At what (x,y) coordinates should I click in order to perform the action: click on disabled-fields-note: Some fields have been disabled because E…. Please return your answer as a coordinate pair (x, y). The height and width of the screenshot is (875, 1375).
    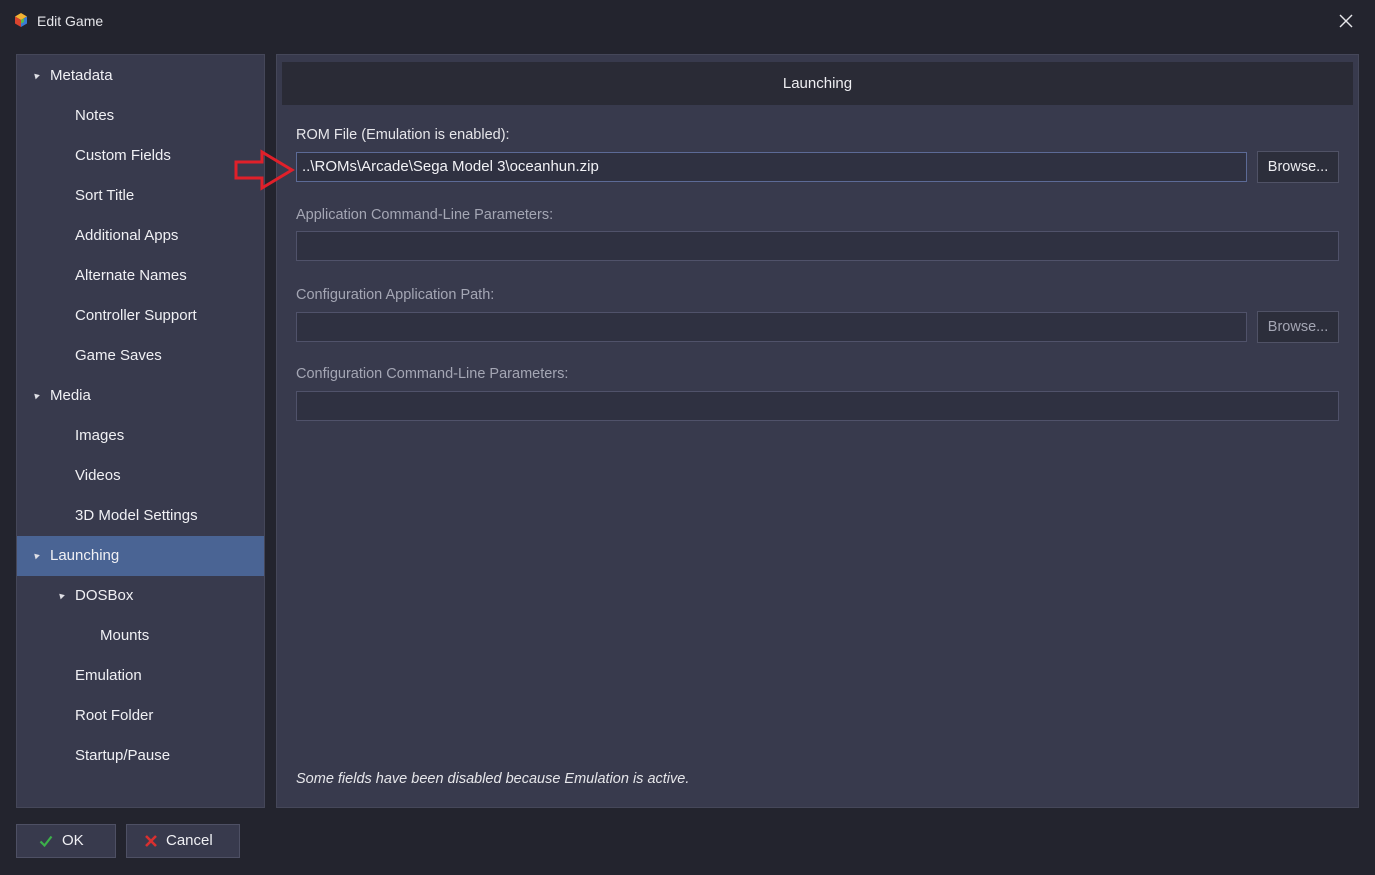
    Looking at the image, I should click on (493, 779).